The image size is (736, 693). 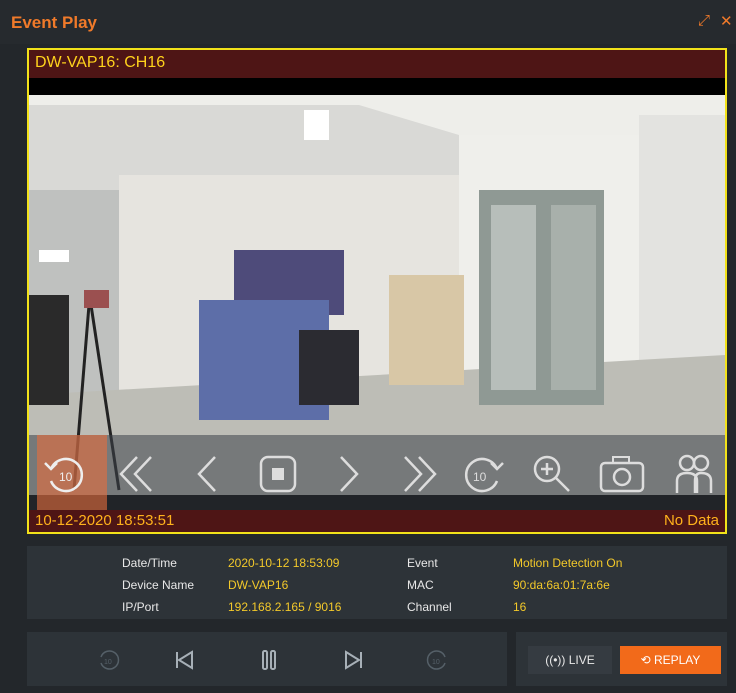 I want to click on title-bar: Event Play ⤢ ✕, so click(x=368, y=22).